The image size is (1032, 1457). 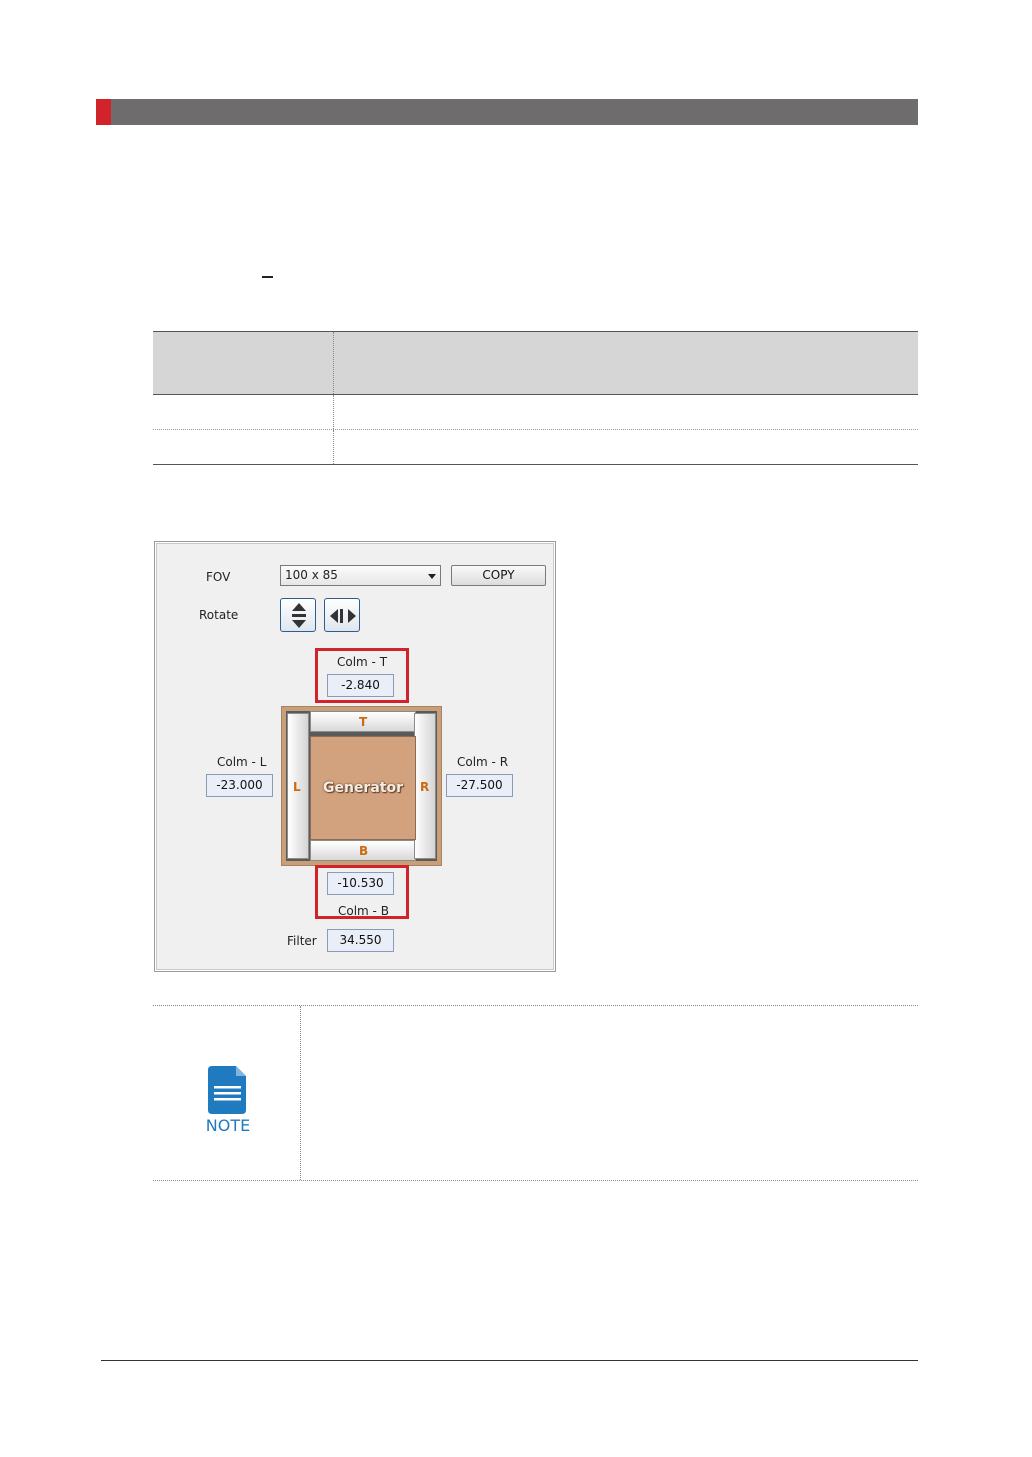 What do you see at coordinates (509, 1360) in the screenshot?
I see `footer-rule` at bounding box center [509, 1360].